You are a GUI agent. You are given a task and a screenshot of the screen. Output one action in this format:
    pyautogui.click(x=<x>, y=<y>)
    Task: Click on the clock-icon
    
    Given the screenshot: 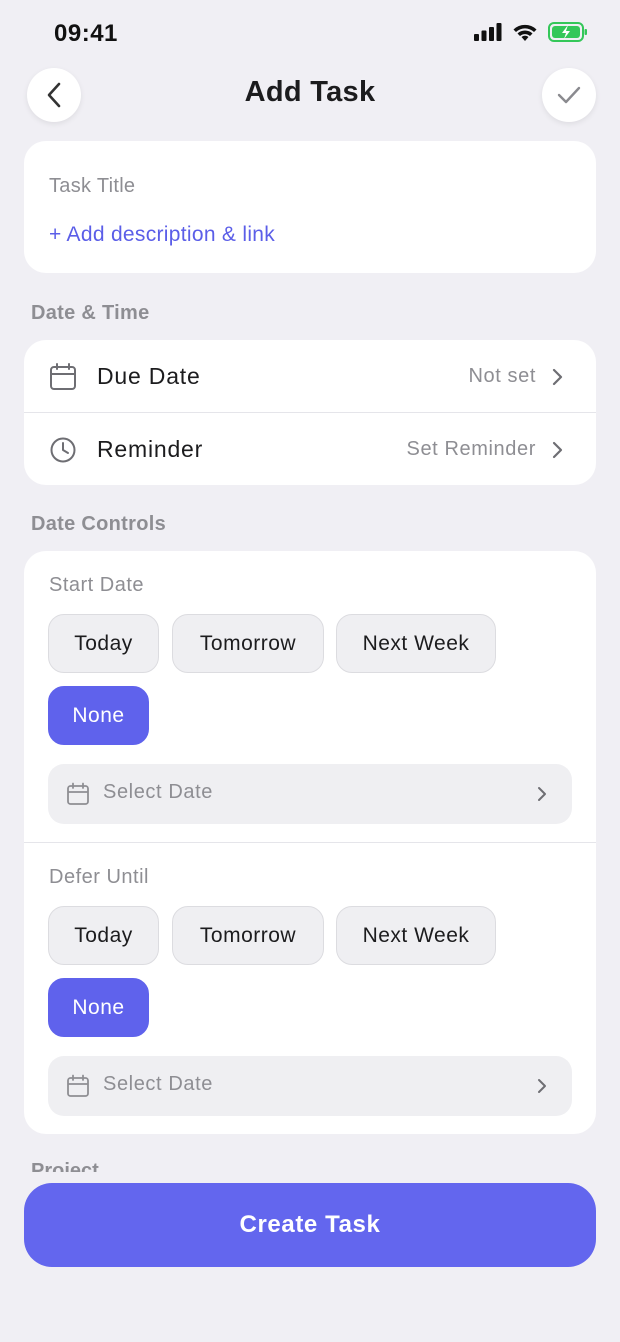 What is the action you would take?
    pyautogui.click(x=63, y=450)
    